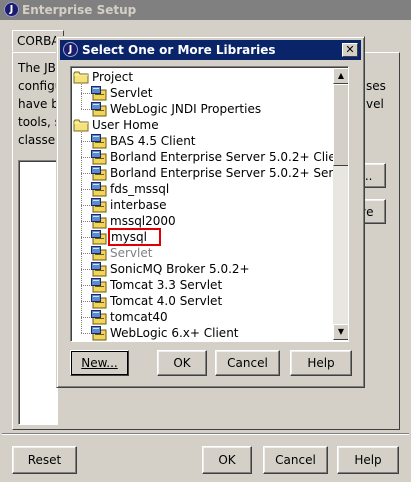 This screenshot has width=411, height=482. What do you see at coordinates (350, 50) in the screenshot?
I see `close-icon: ✕` at bounding box center [350, 50].